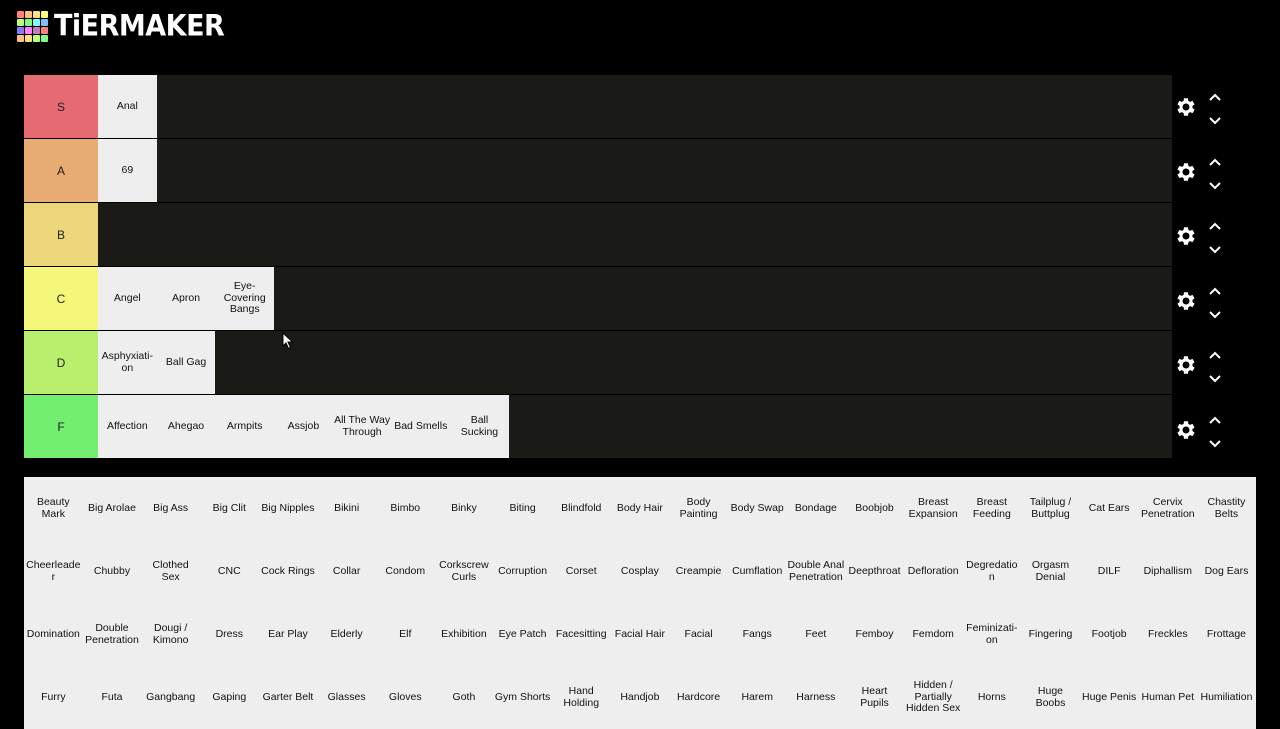 Image resolution: width=1280 pixels, height=729 pixels. What do you see at coordinates (874, 508) in the screenshot?
I see `pool-item-card: Boobjob` at bounding box center [874, 508].